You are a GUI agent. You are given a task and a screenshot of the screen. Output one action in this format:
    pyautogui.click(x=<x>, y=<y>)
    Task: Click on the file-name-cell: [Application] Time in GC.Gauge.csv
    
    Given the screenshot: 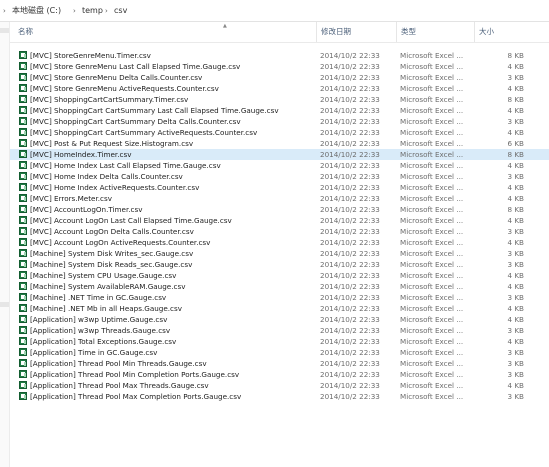 What is the action you would take?
    pyautogui.click(x=169, y=352)
    